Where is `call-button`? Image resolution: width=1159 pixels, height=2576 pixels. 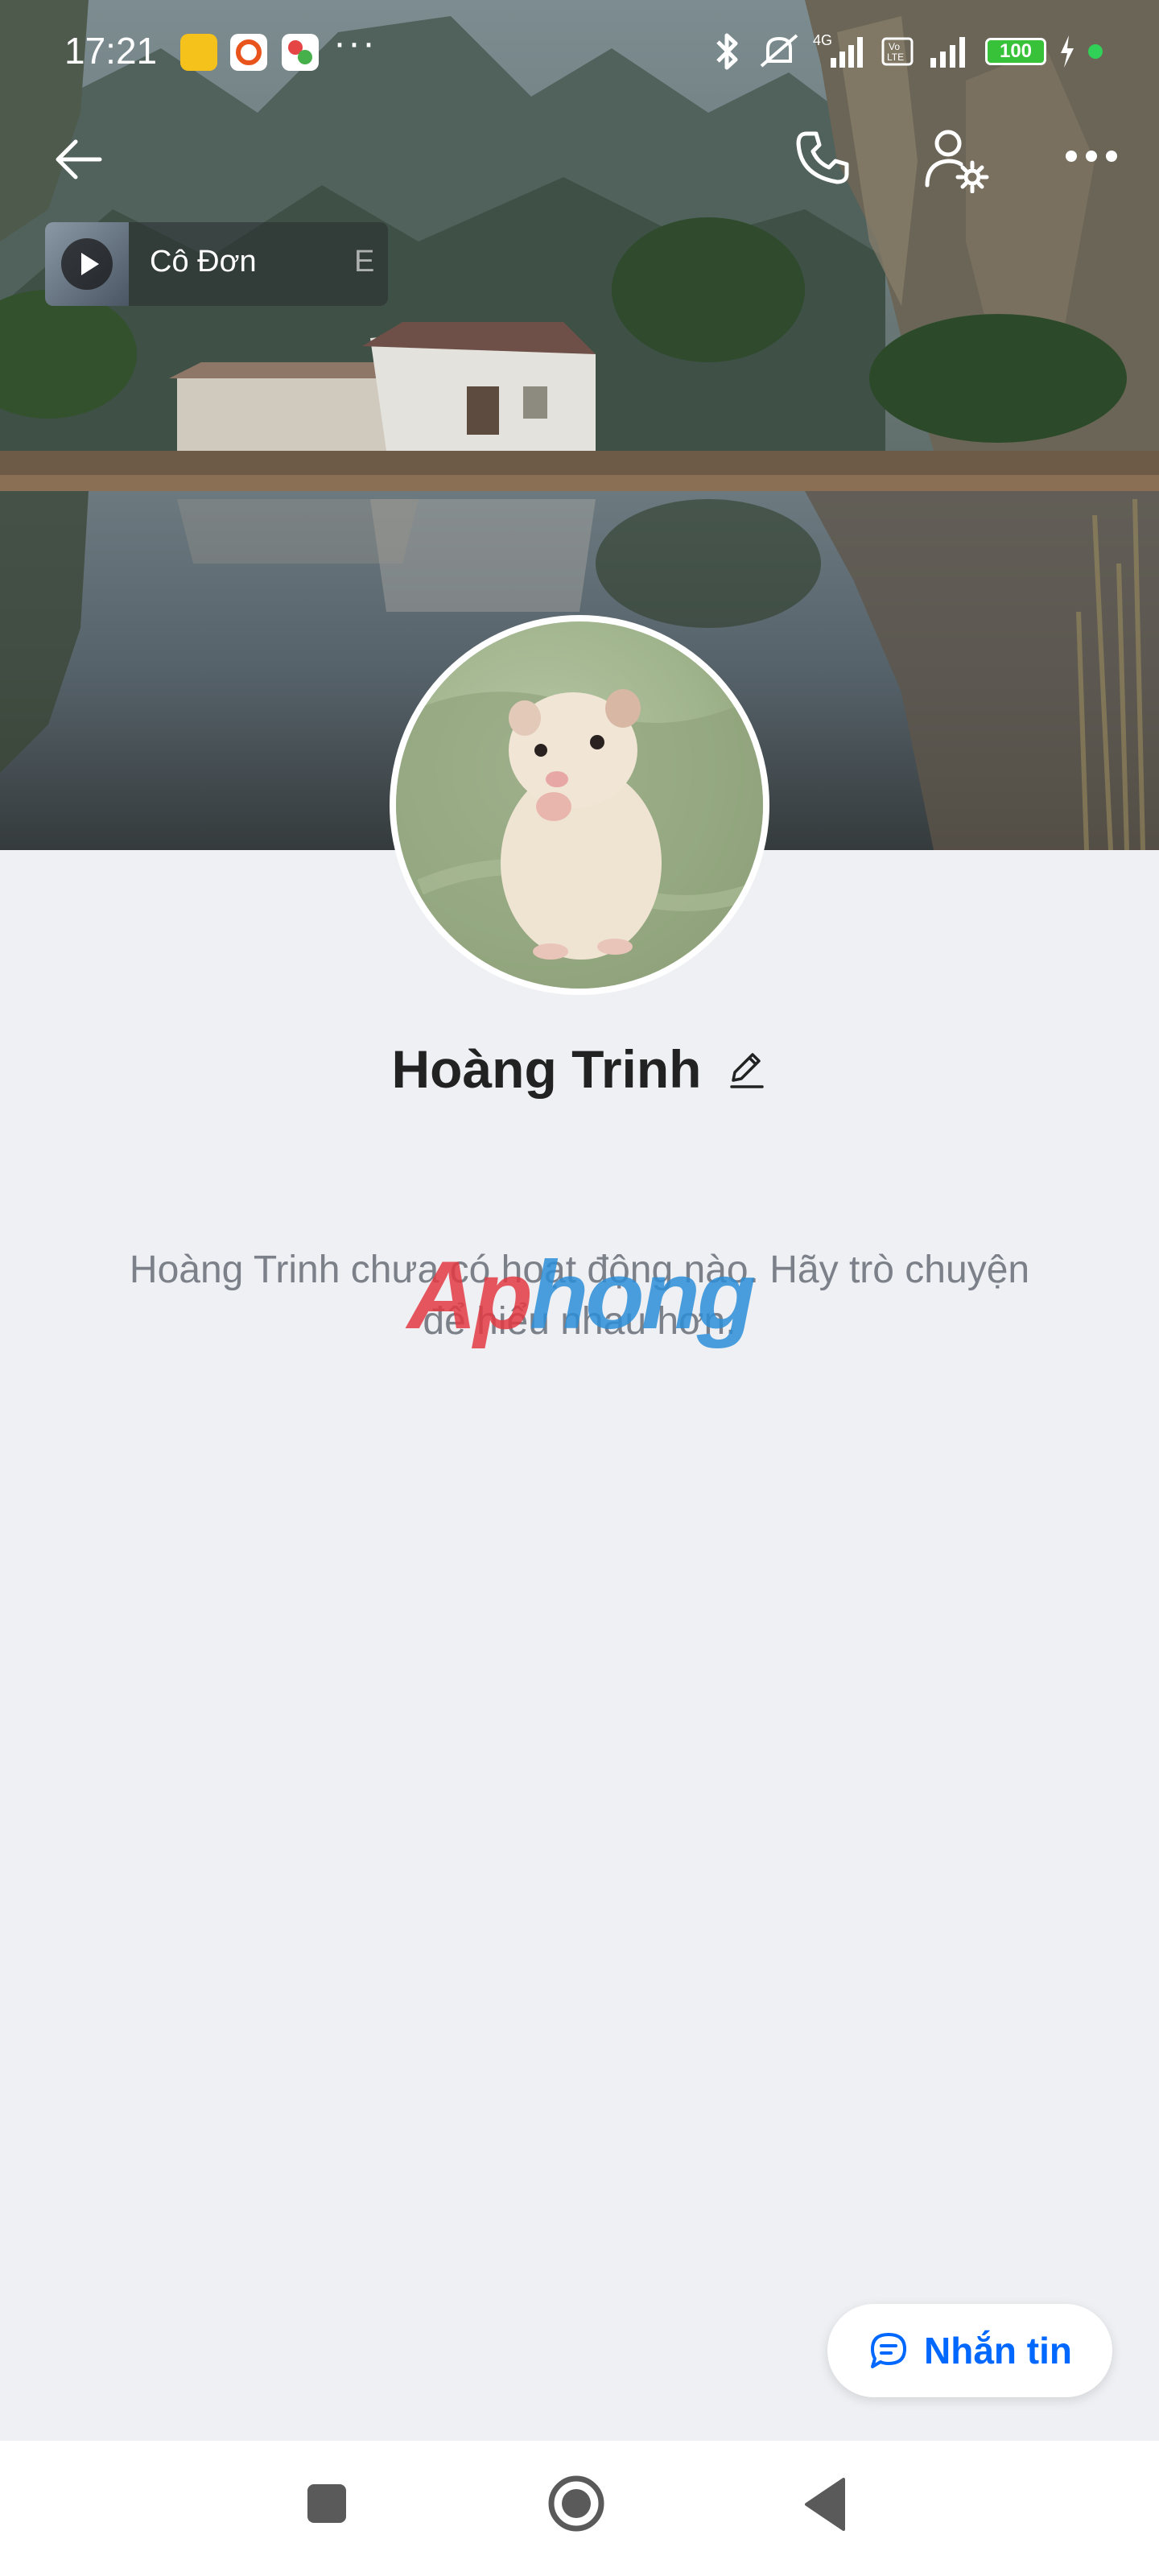
call-button is located at coordinates (822, 158).